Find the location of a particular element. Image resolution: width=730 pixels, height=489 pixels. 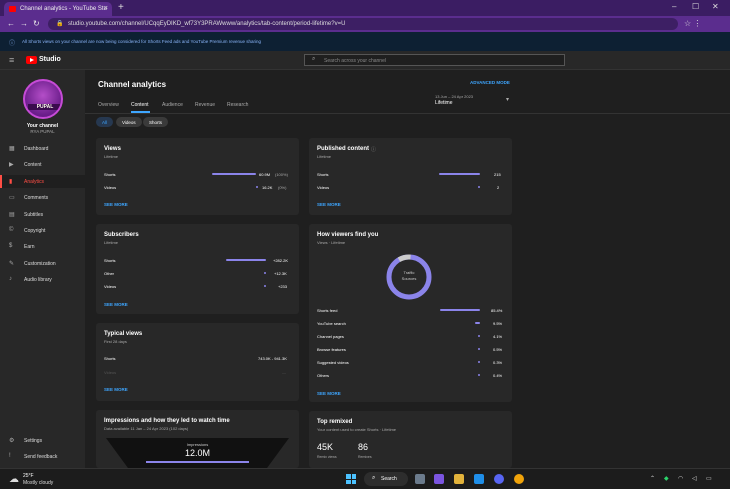

close-tab-icon: × is located at coordinates (106, 8).